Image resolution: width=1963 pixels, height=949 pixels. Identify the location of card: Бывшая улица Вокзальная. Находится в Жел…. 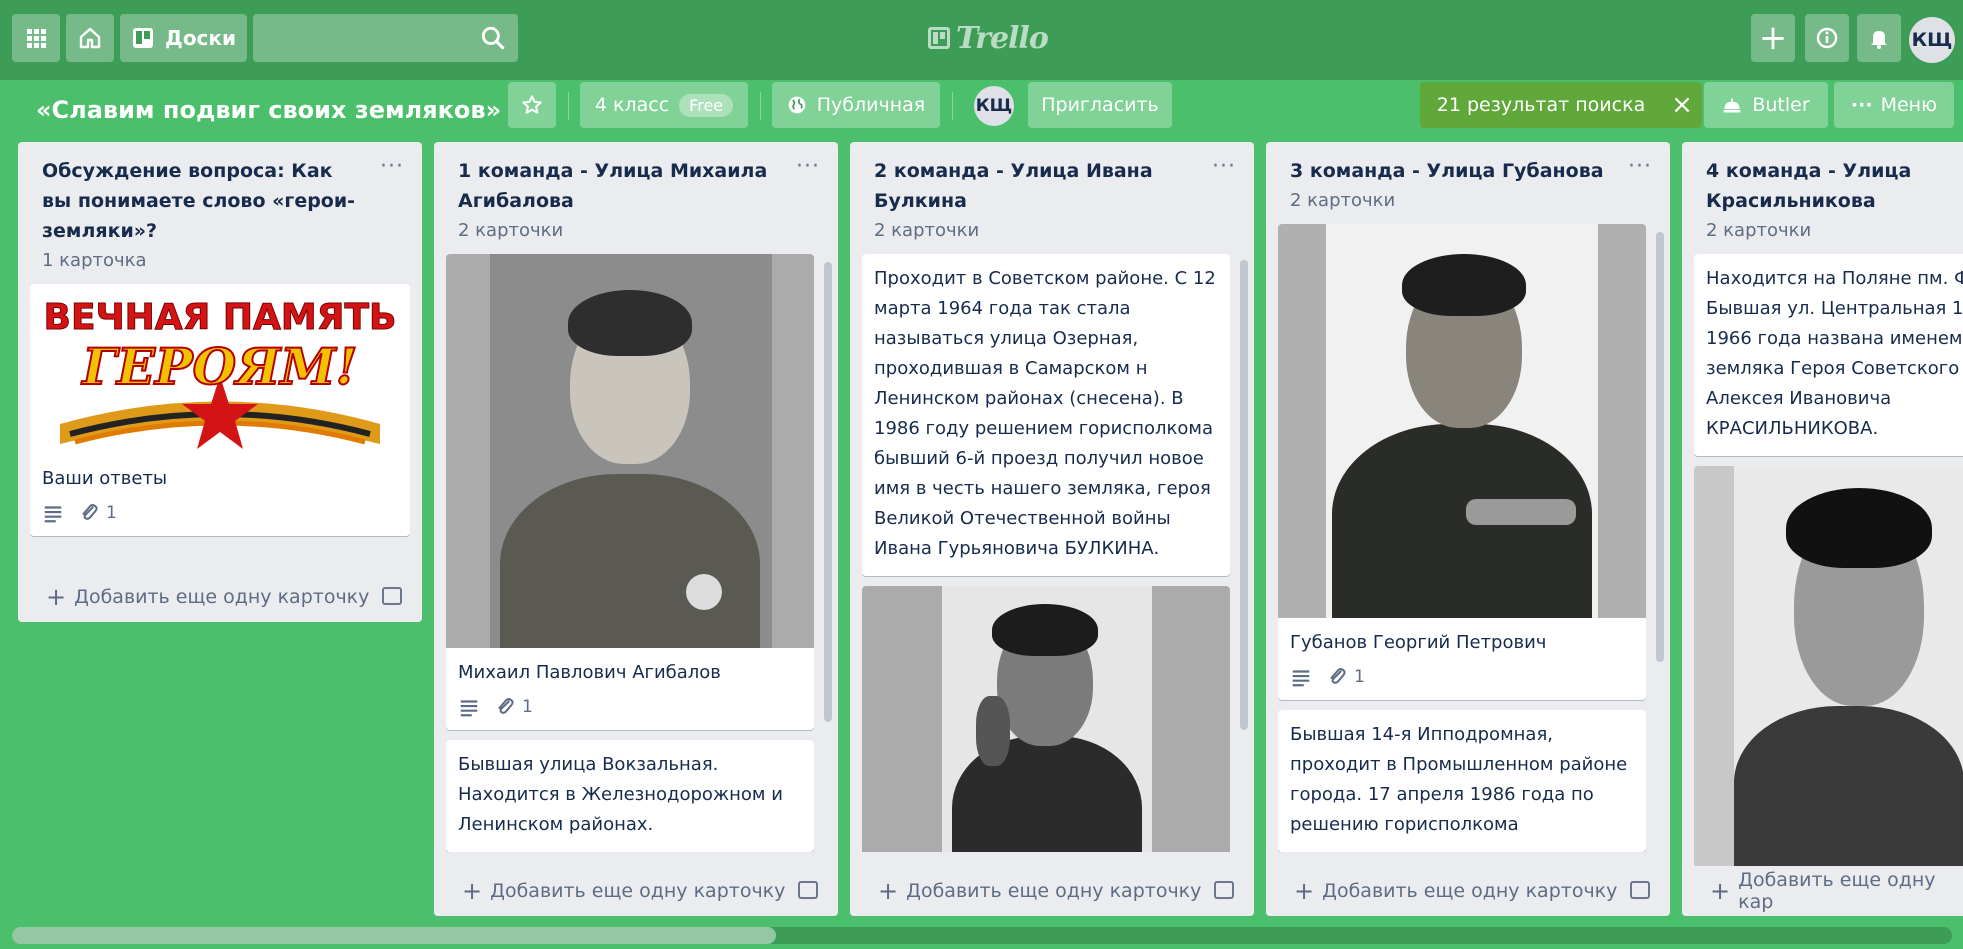
(630, 796).